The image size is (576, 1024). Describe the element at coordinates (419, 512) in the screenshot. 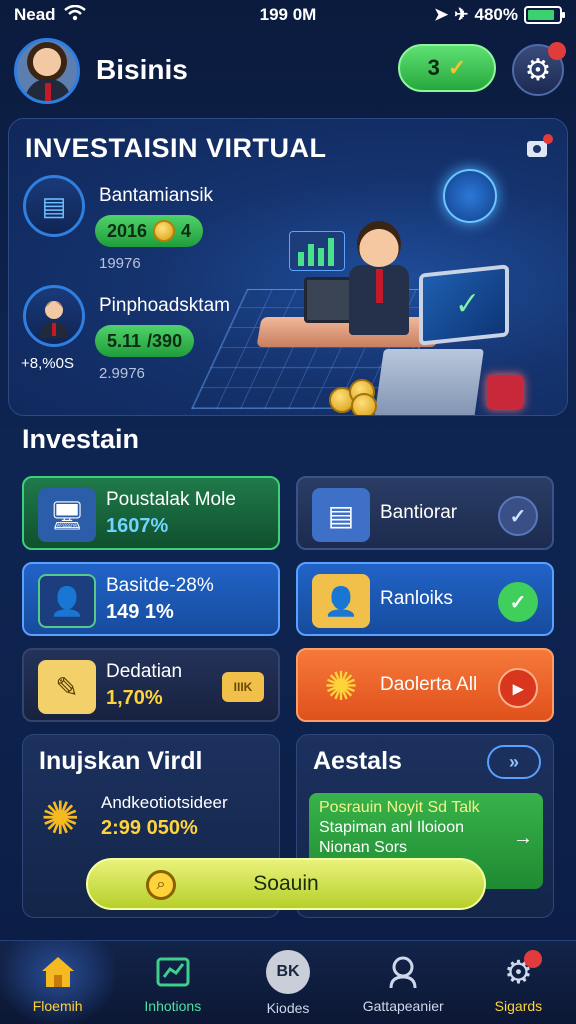

I see `tile-title: Bantiorar` at that location.